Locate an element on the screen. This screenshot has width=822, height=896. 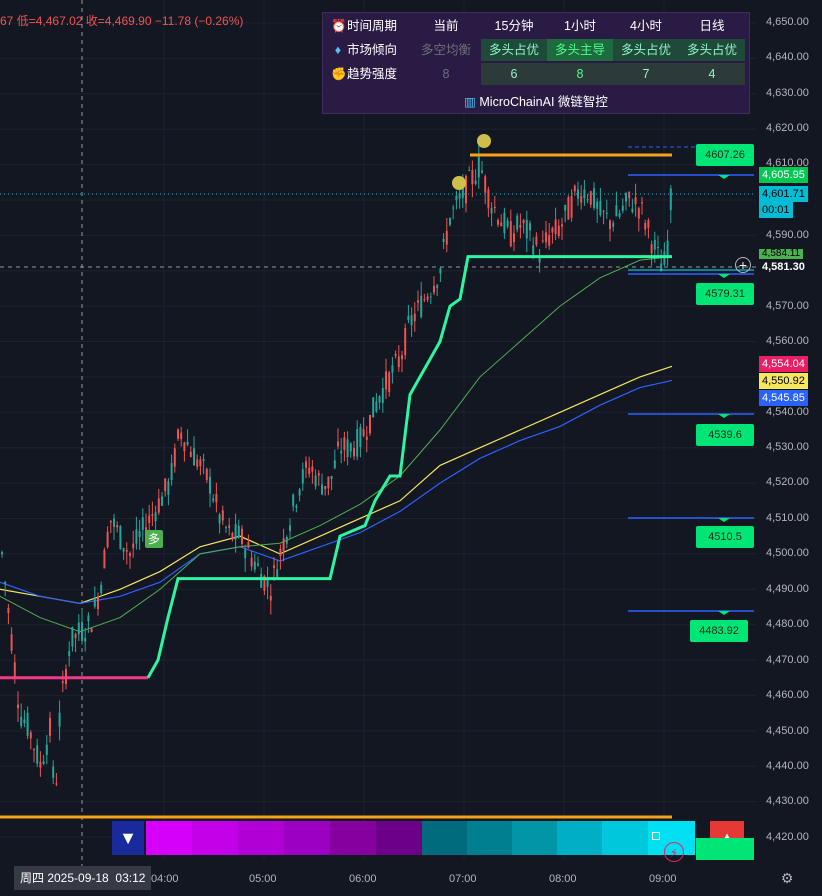
settings-gear-icon: ⚙ is located at coordinates (787, 878).